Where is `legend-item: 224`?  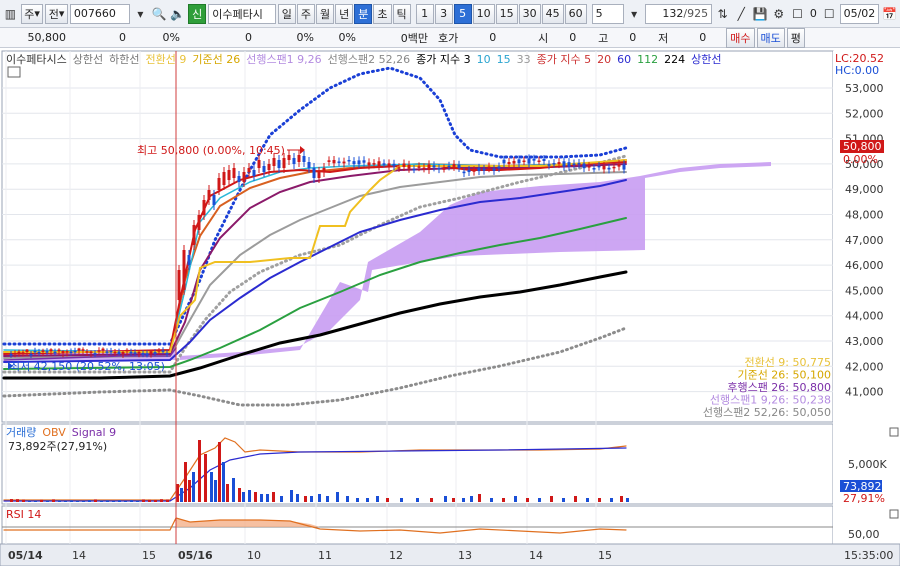
legend-item: 224 is located at coordinates (674, 59).